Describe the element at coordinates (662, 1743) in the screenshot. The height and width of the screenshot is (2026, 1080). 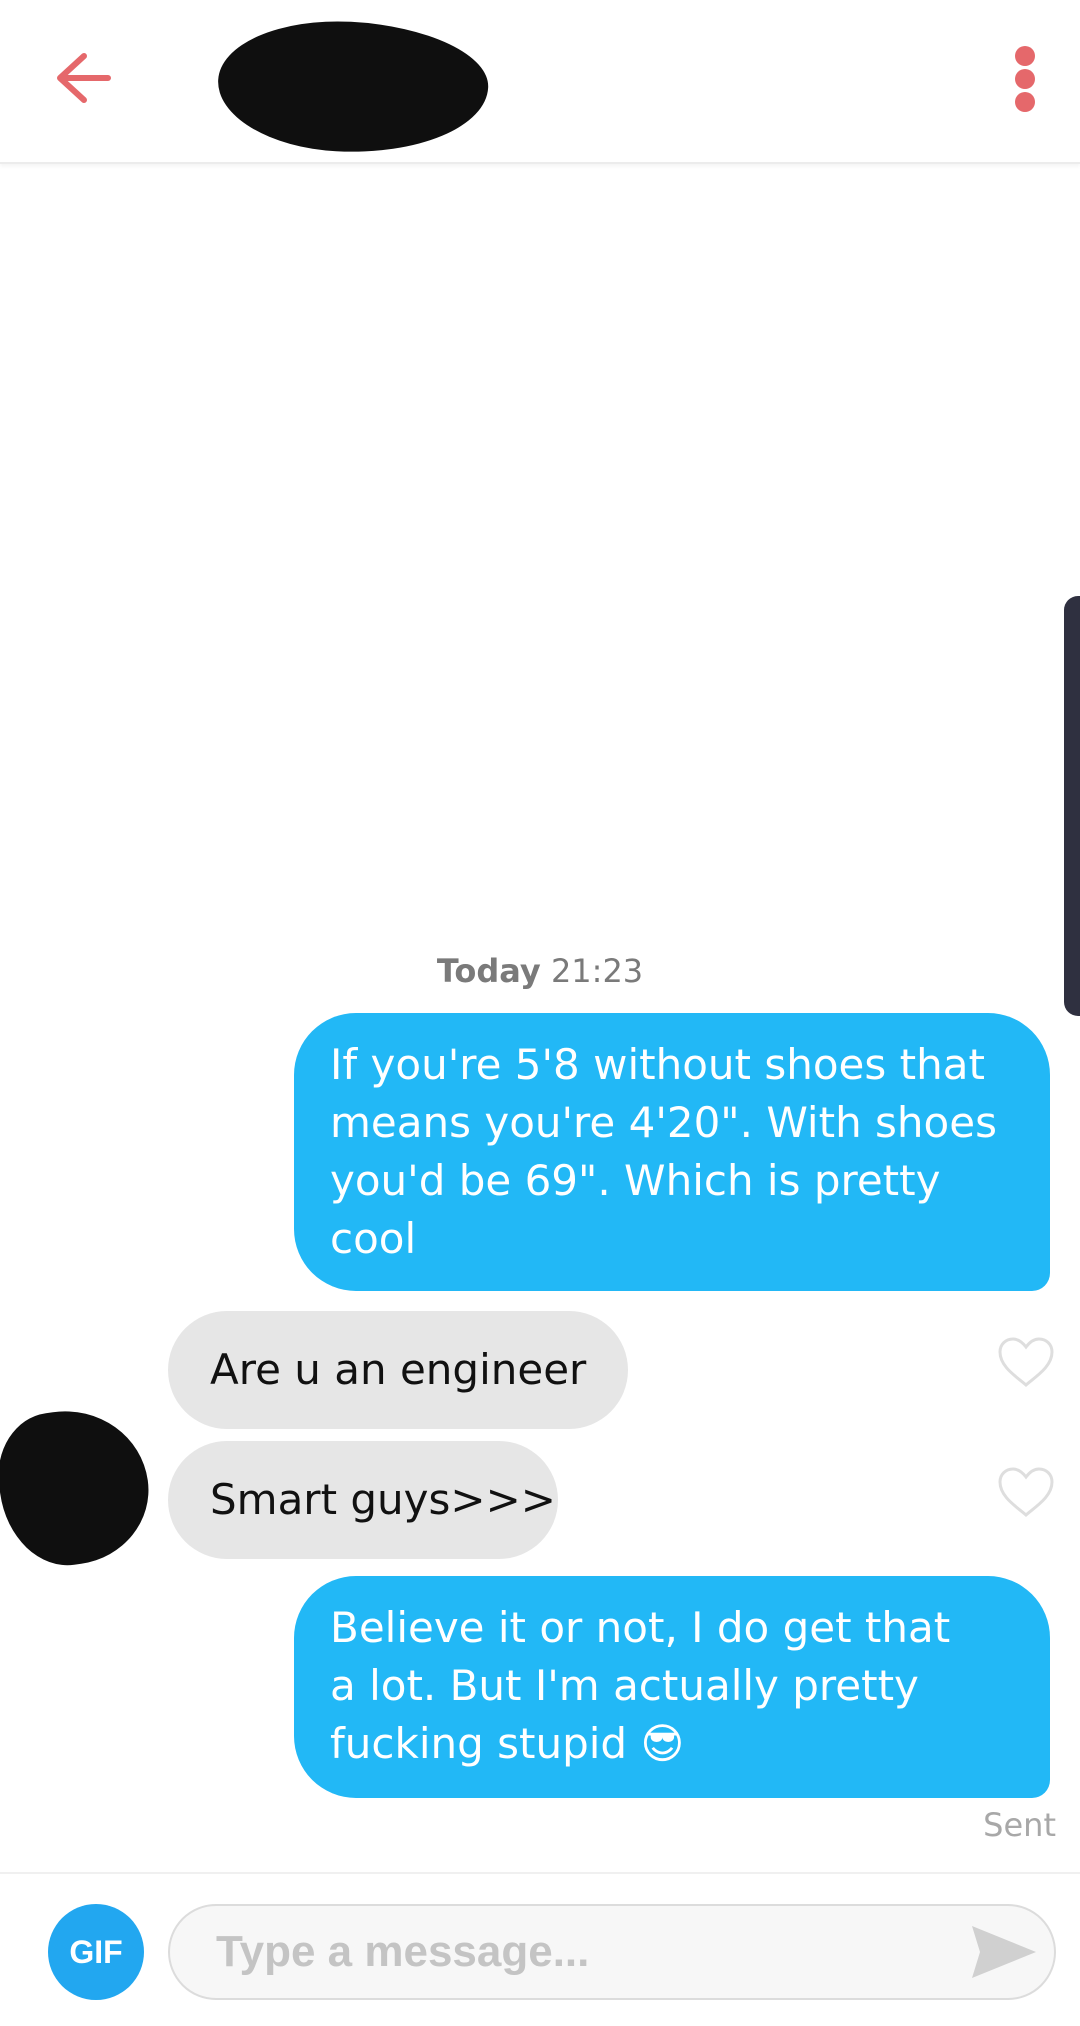
I see `sunglasses-emoji: 😎` at that location.